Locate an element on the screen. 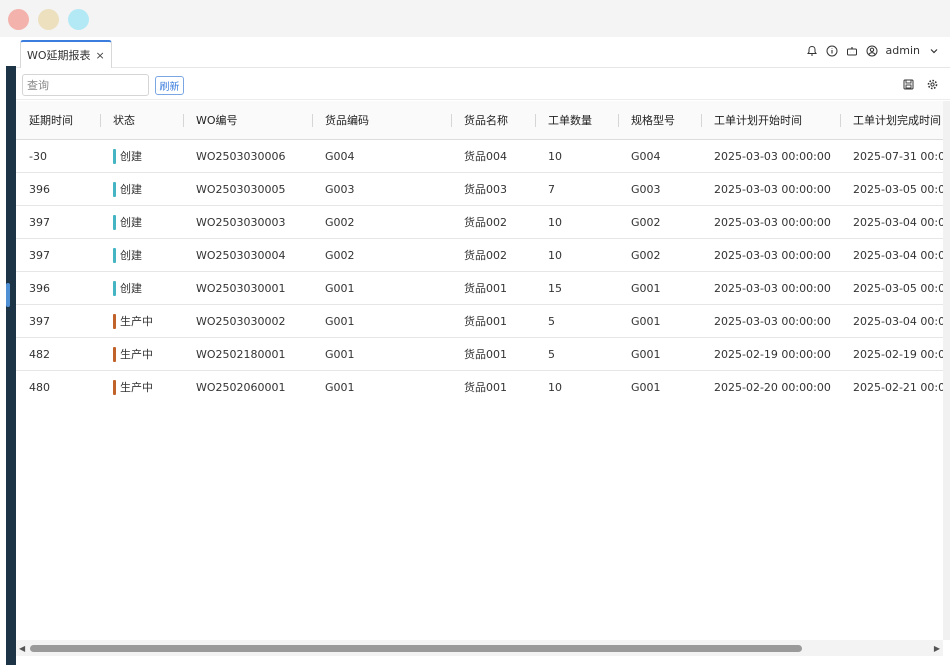 The image size is (950, 665). user-circle-icon is located at coordinates (872, 51).